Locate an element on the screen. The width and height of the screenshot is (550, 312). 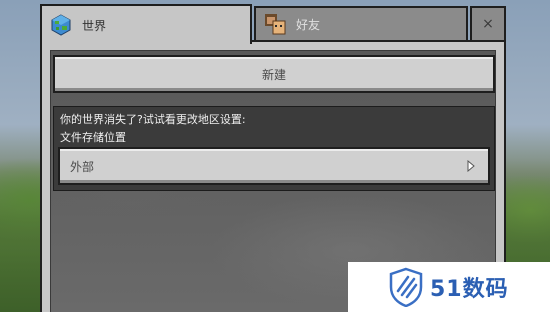
watermark-text: 51数码 is located at coordinates (469, 289).